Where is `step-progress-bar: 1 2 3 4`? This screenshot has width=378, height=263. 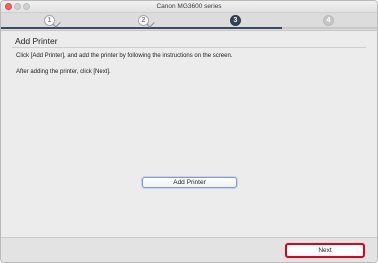 step-progress-bar: 1 2 3 4 is located at coordinates (189, 22).